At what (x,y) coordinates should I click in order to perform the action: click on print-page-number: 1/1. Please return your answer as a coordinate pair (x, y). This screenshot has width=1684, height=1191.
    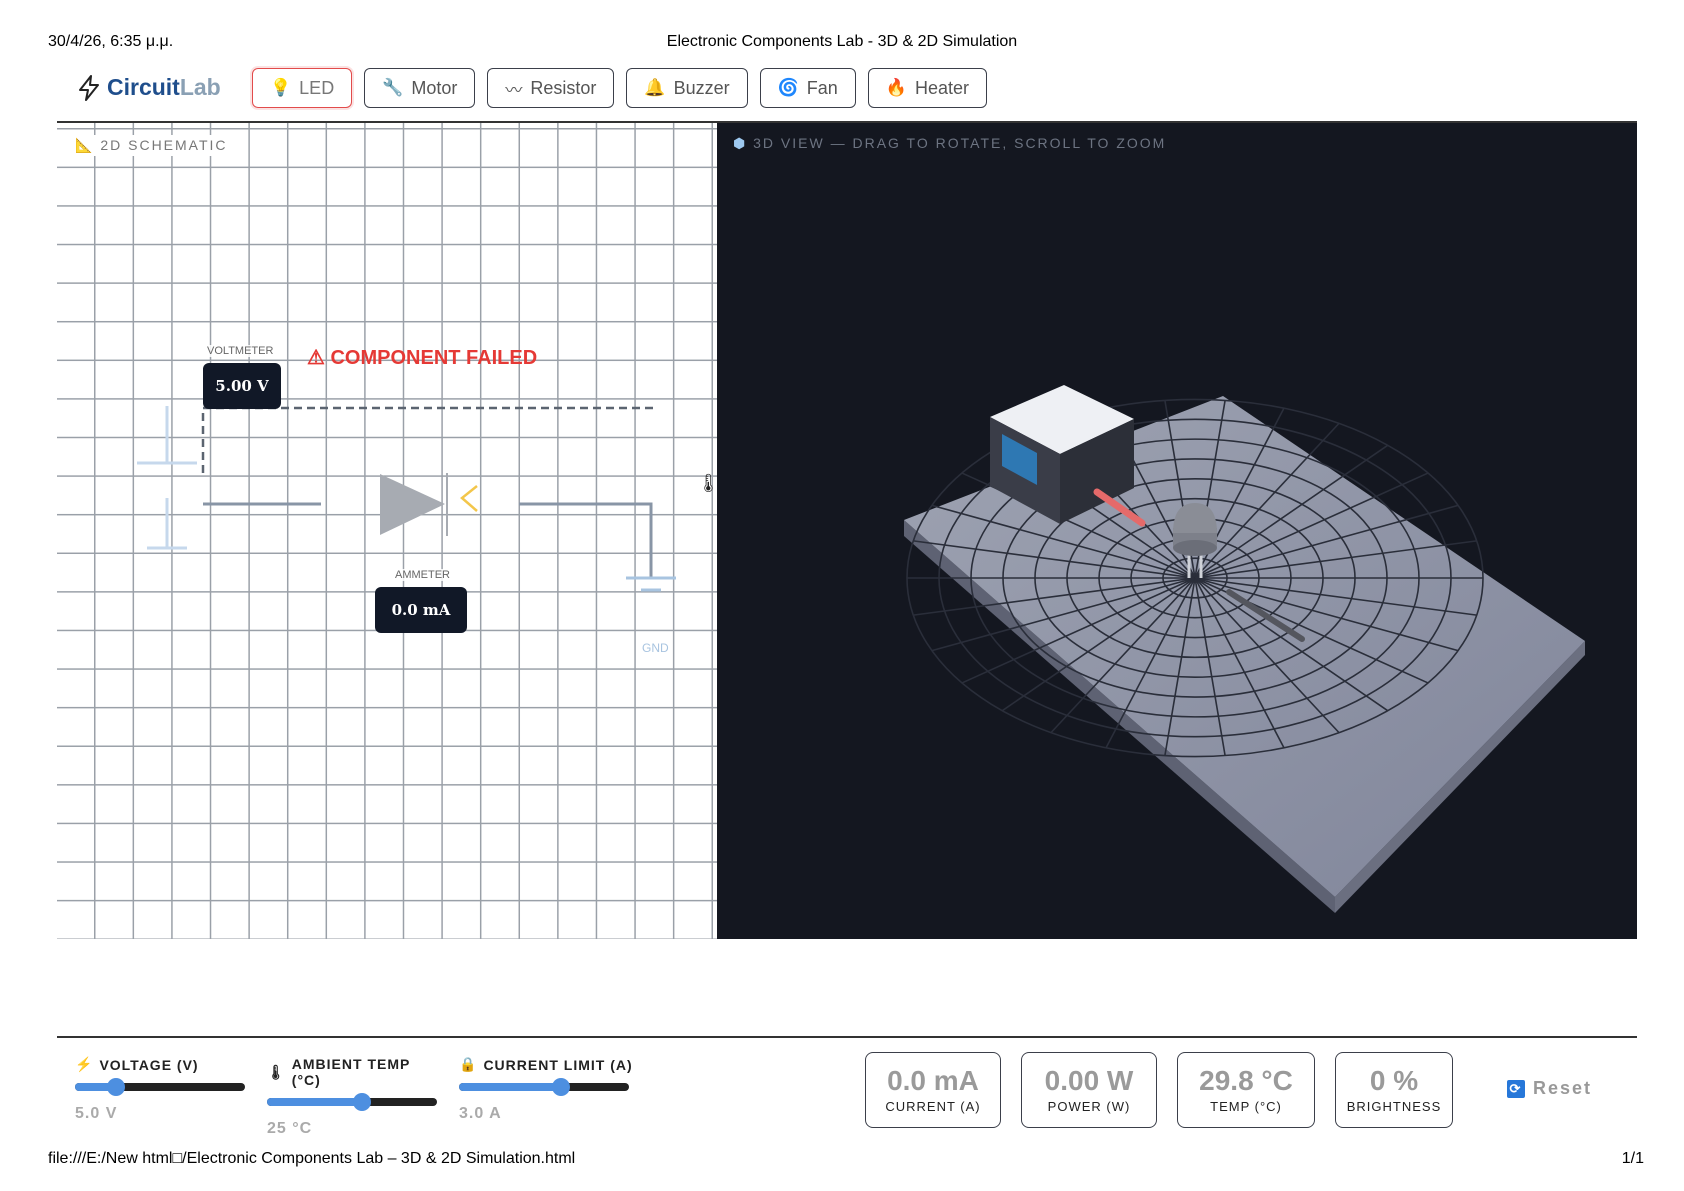
    Looking at the image, I should click on (1632, 1158).